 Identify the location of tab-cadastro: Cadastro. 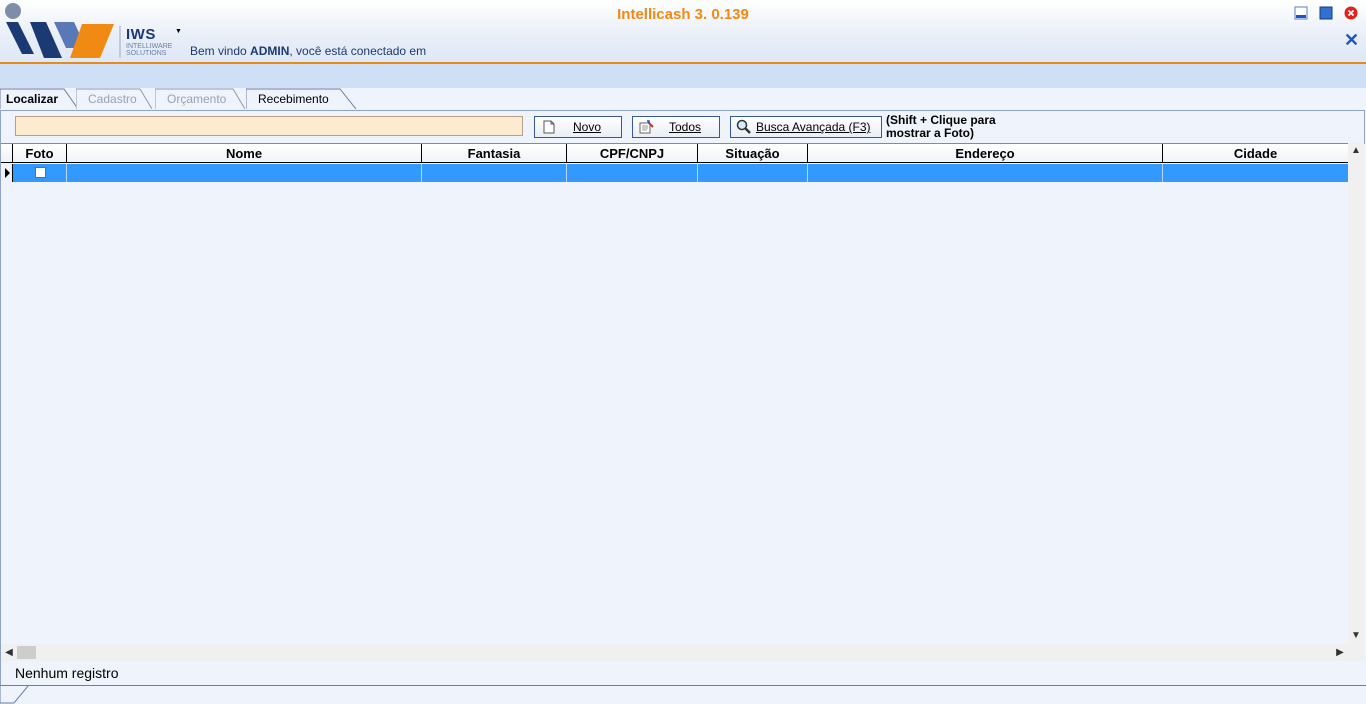
(118, 98).